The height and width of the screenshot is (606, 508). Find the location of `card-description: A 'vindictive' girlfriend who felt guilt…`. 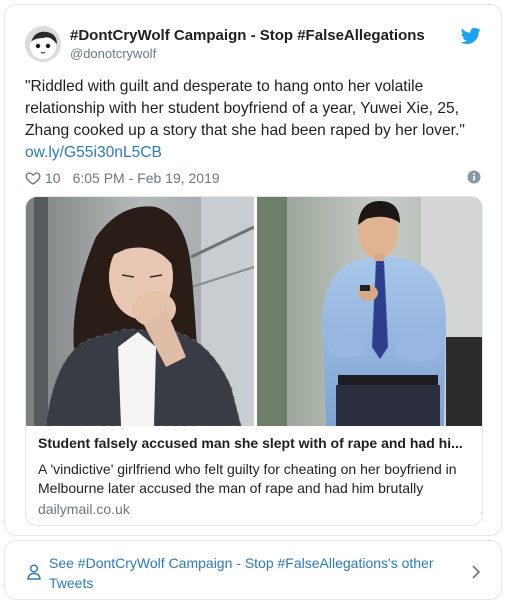

card-description: A 'vindictive' girlfriend who felt guilt… is located at coordinates (247, 478).